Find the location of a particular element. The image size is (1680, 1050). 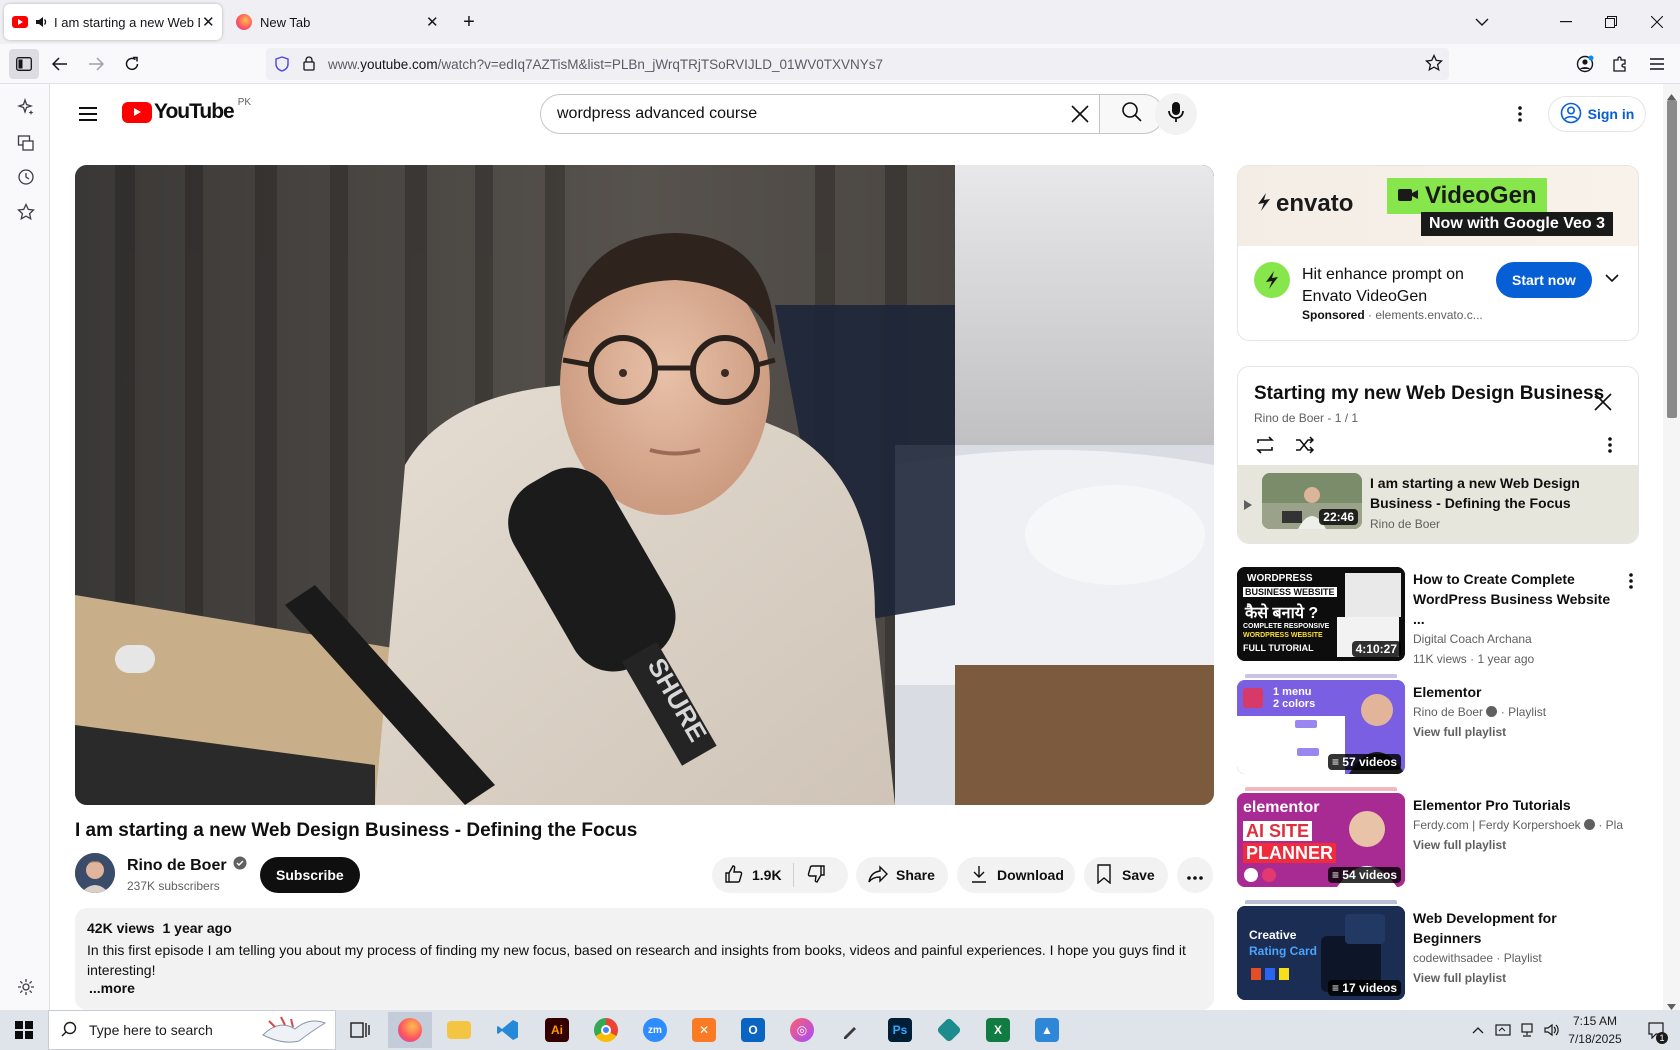

close-playlist-icon is located at coordinates (1603, 404).